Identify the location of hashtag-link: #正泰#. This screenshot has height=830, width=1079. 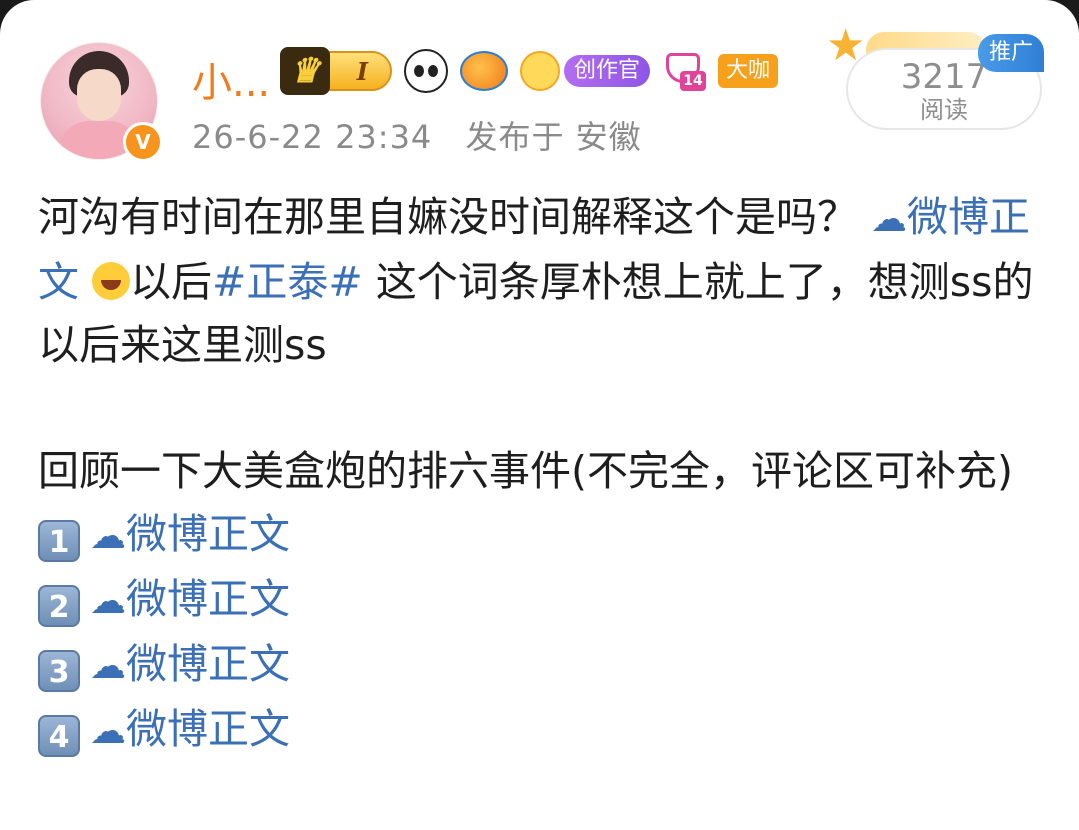
(287, 282).